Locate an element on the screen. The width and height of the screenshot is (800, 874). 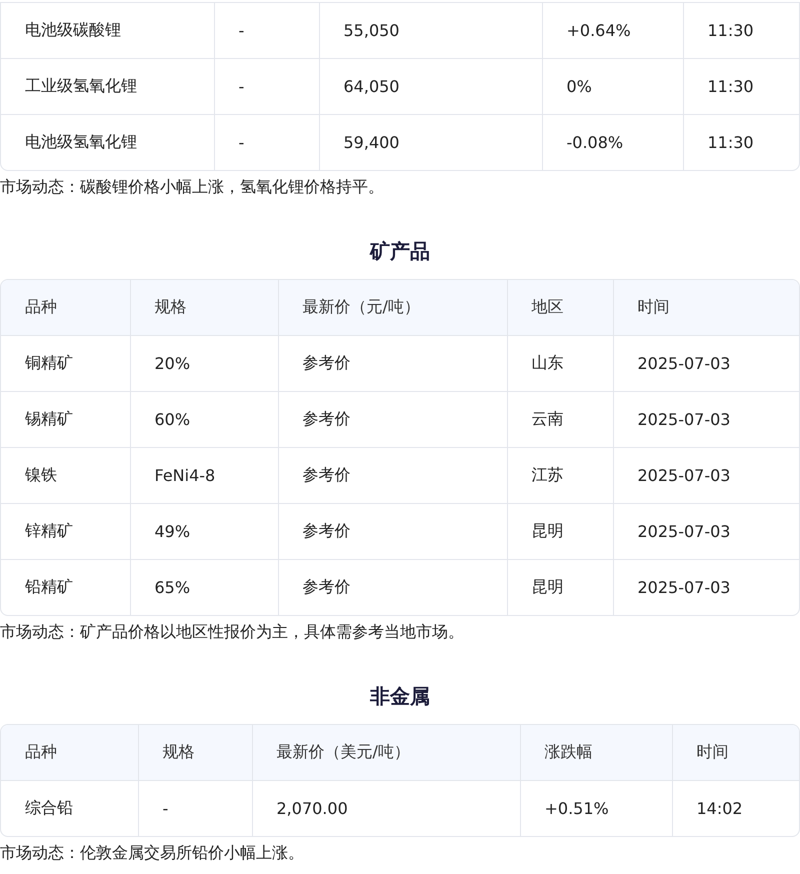
table-cell: 综合铅 is located at coordinates (69, 808).